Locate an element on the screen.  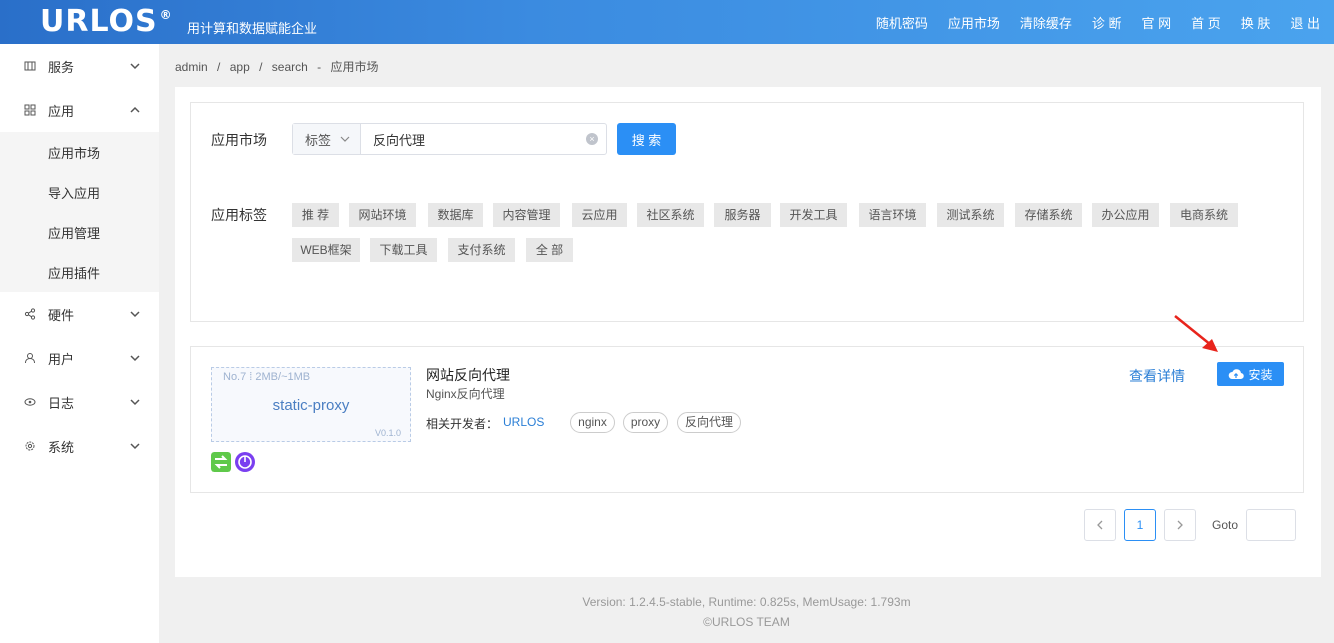
sidebar-item-label: 服务 is located at coordinates (61, 67).